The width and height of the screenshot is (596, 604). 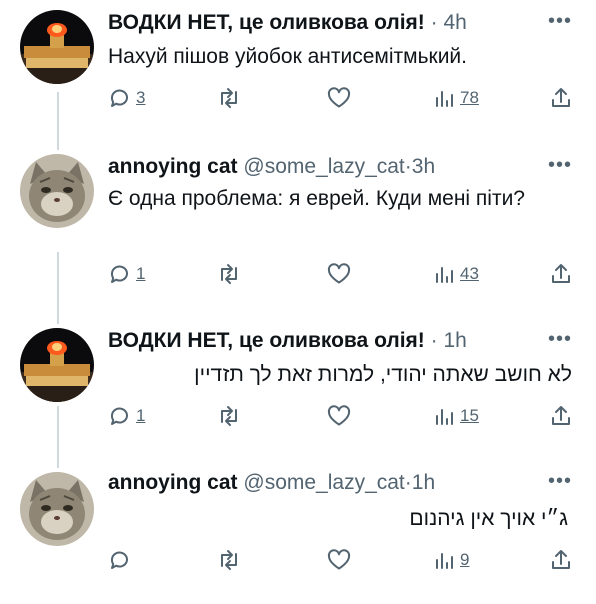 I want to click on timestamp: 4h, so click(x=454, y=22).